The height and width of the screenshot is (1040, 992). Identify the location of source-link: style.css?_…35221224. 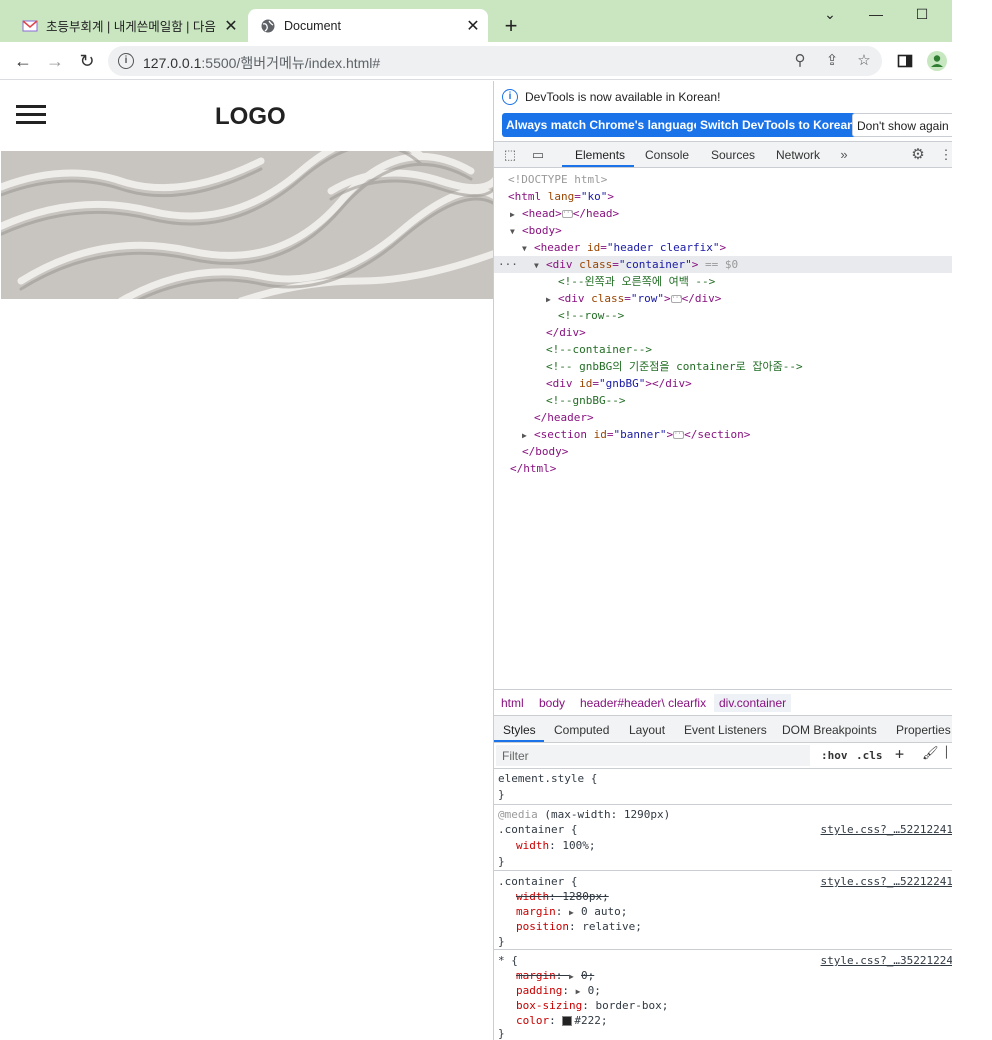
(886, 960).